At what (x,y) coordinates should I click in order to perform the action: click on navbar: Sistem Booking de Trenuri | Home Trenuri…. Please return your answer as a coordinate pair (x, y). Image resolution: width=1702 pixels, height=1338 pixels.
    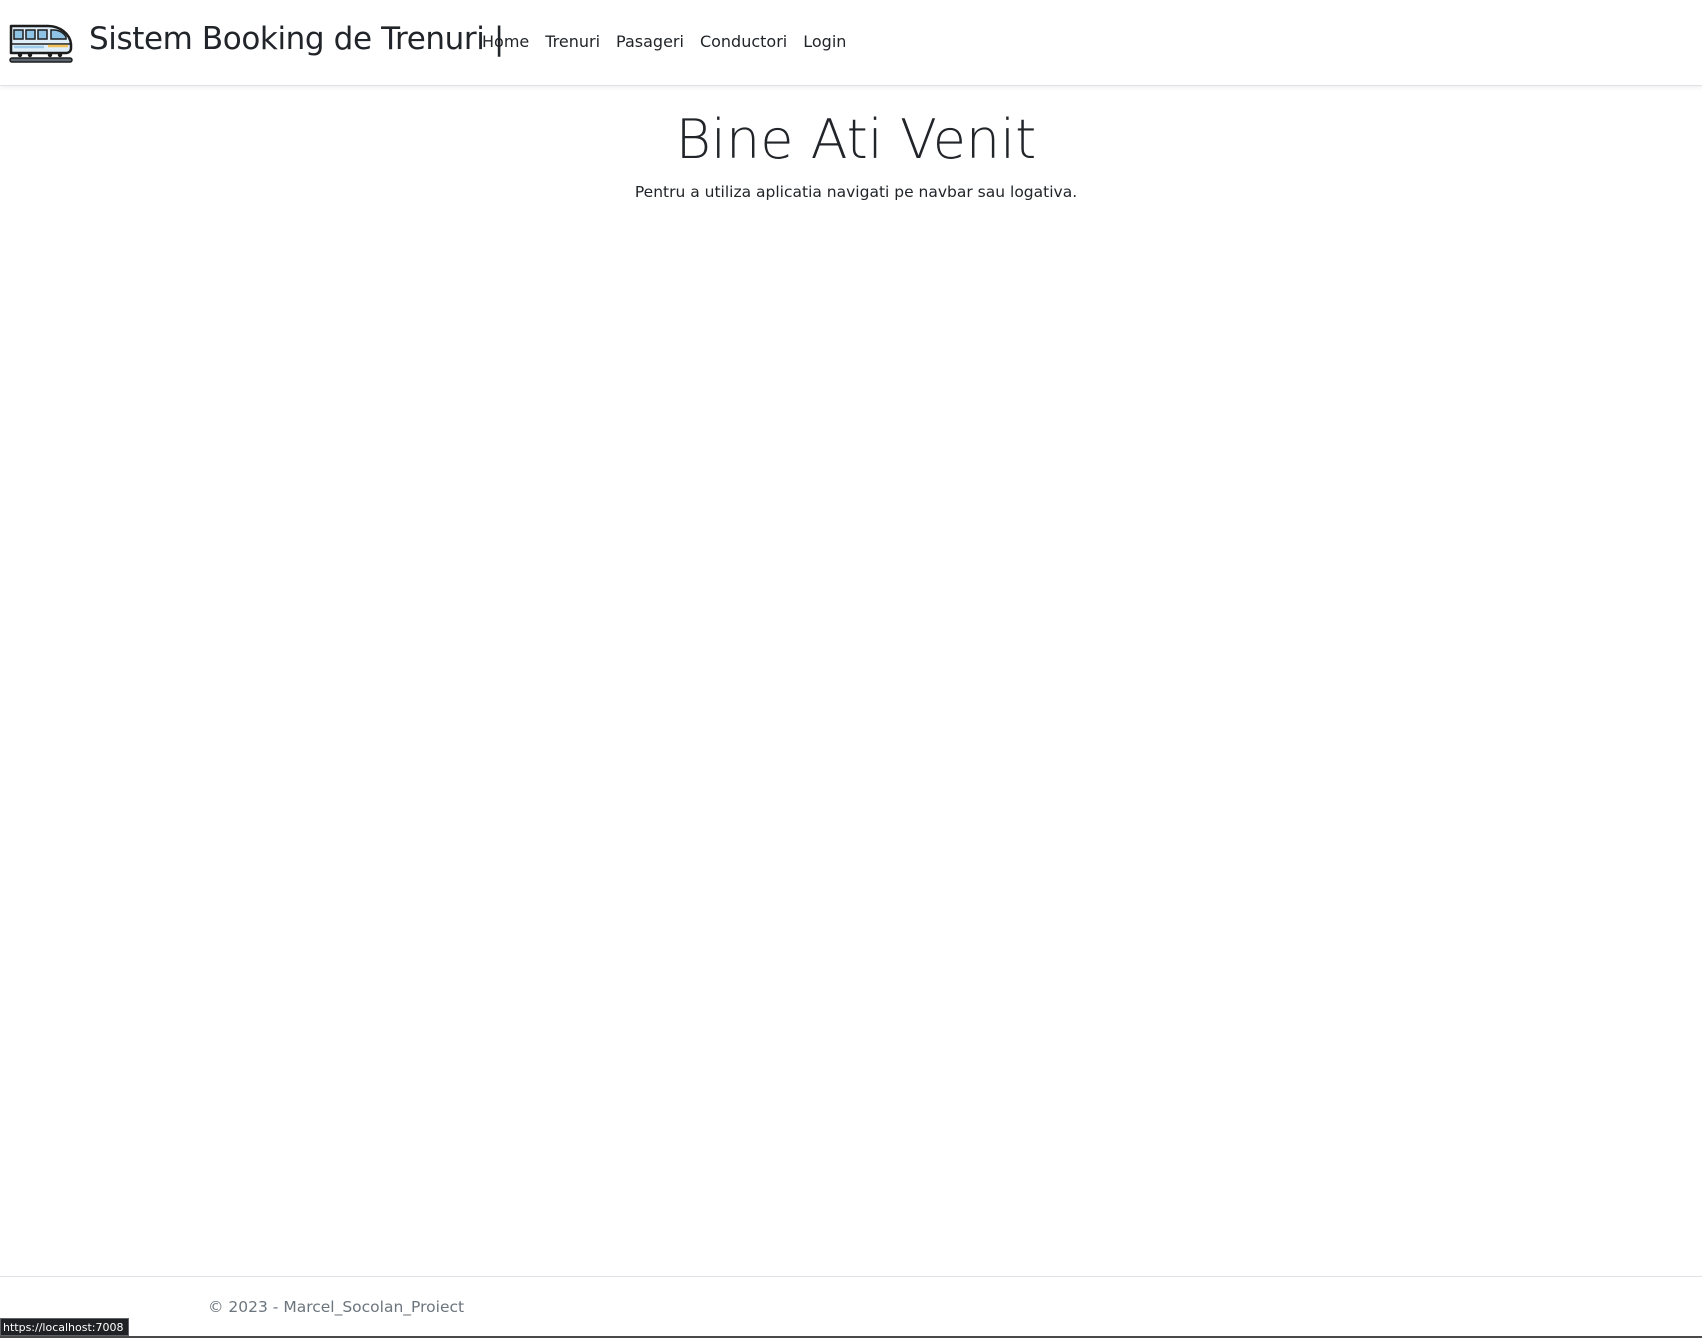
    Looking at the image, I should click on (851, 43).